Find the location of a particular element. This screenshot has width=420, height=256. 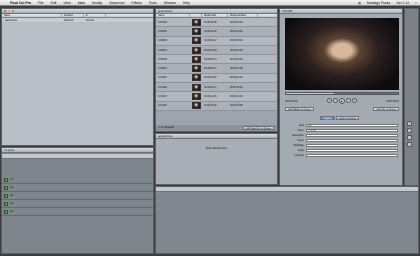

menu-sequence: Sequence is located at coordinates (116, 3).